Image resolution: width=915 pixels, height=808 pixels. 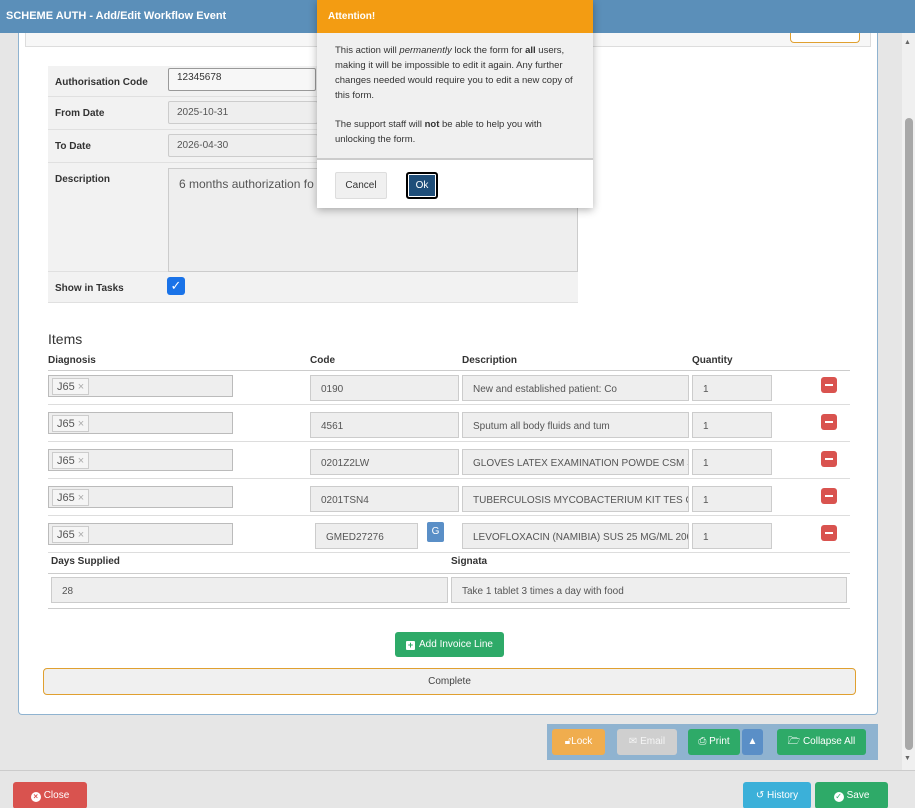 What do you see at coordinates (83, 179) in the screenshot?
I see `description-label: Description` at bounding box center [83, 179].